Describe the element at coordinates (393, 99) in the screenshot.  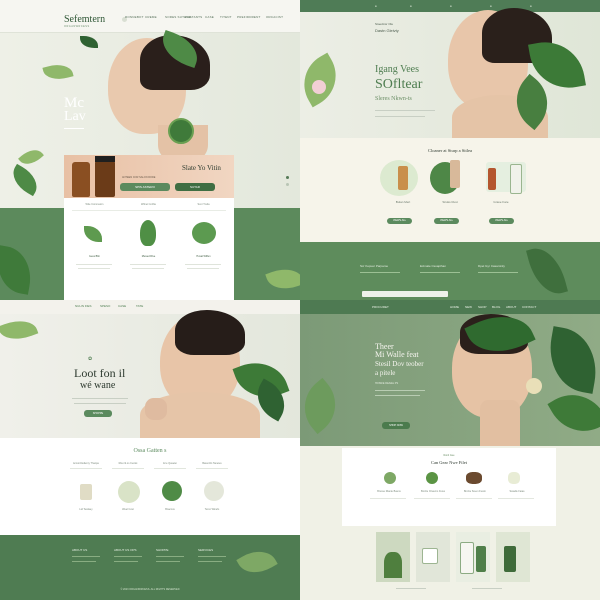
I see `hero-tagline: Sleres Nkwn-ts` at that location.